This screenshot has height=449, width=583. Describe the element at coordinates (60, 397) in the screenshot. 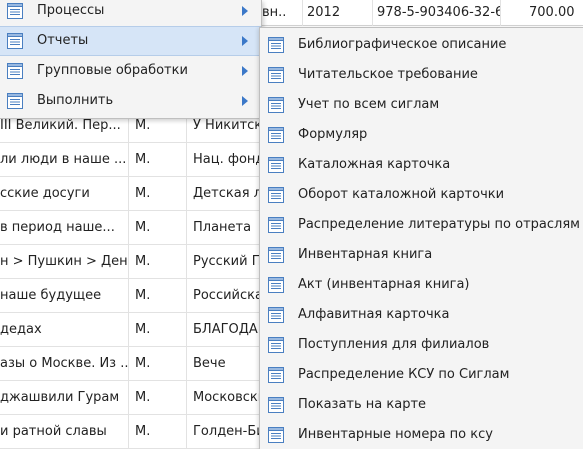

I see `title-cell: джашвили Гурам` at that location.